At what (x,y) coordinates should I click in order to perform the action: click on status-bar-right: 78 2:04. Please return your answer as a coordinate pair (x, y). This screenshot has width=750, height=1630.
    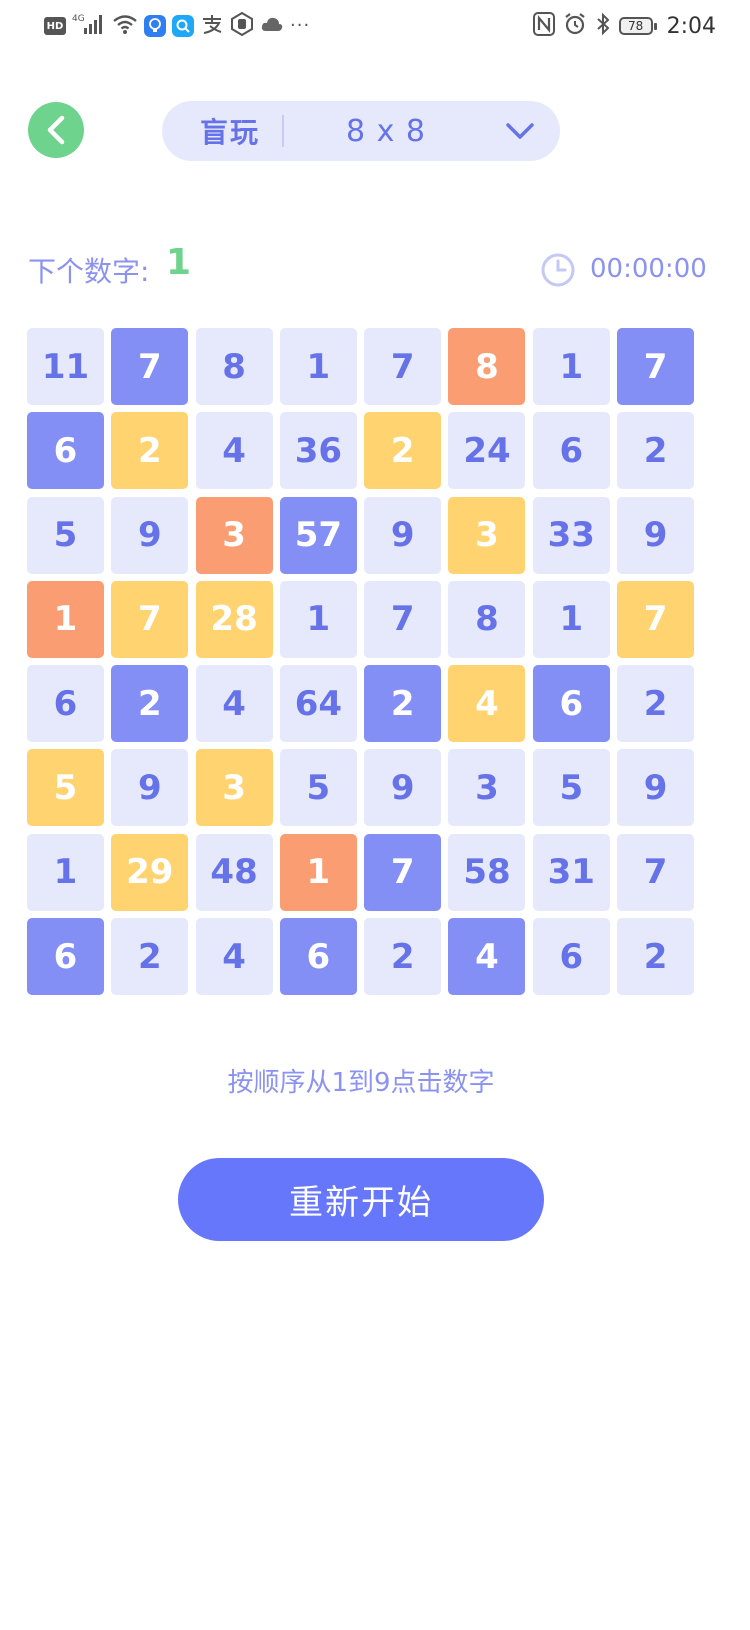
    Looking at the image, I should click on (624, 26).